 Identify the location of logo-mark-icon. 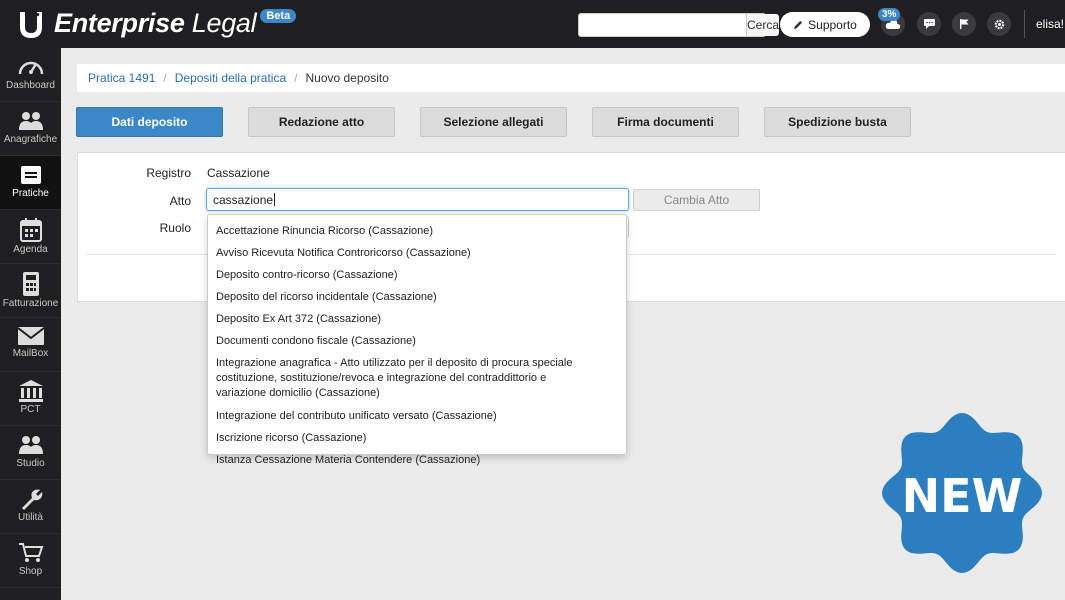
(31, 24).